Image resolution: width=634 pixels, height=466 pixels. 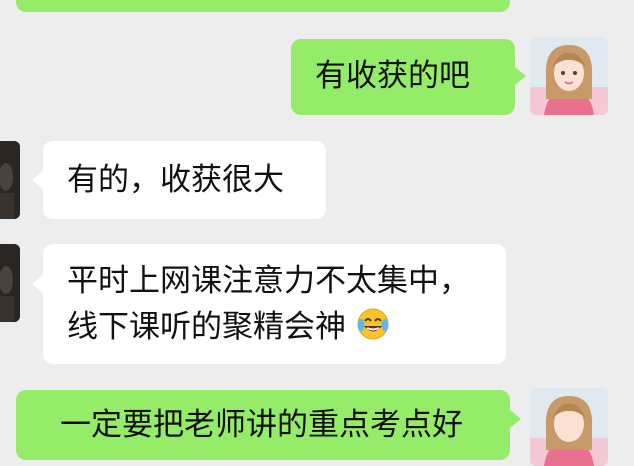 I want to click on message-text: 一定要把老师讲的重点考点好, so click(x=261, y=425).